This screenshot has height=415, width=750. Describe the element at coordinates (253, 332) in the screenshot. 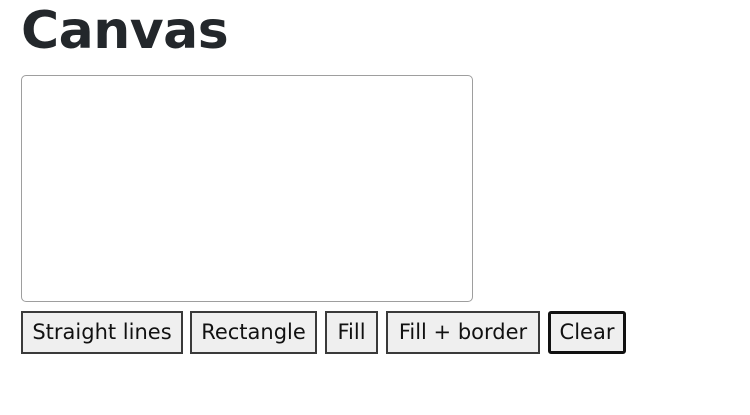

I see `rectangle-button: Rectangle` at that location.